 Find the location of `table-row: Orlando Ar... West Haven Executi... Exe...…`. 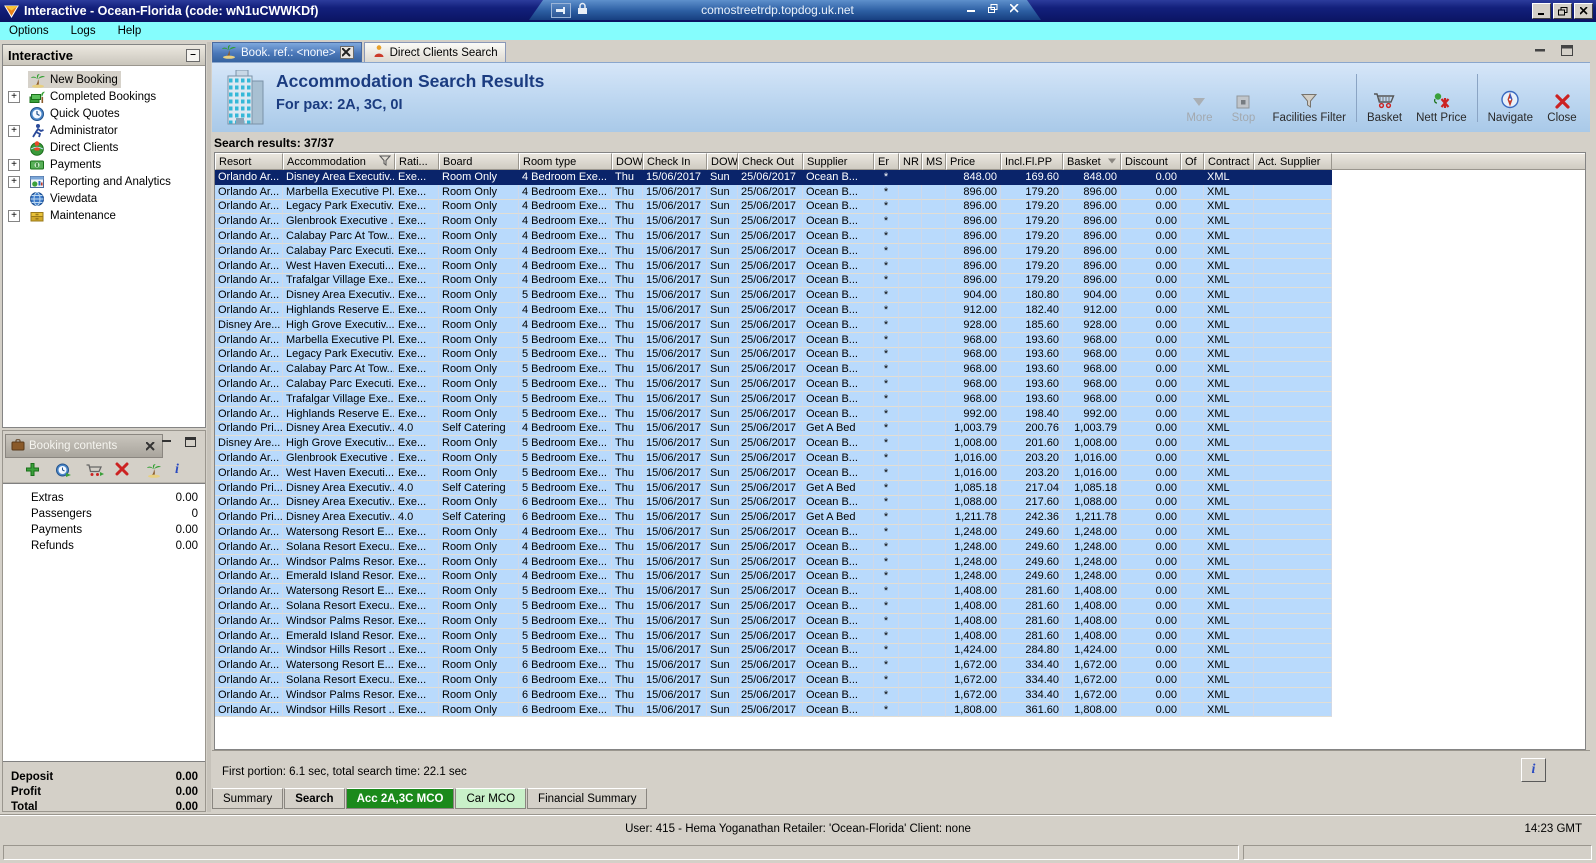

table-row: Orlando Ar... West Haven Executi... Exe...… is located at coordinates (773, 266).